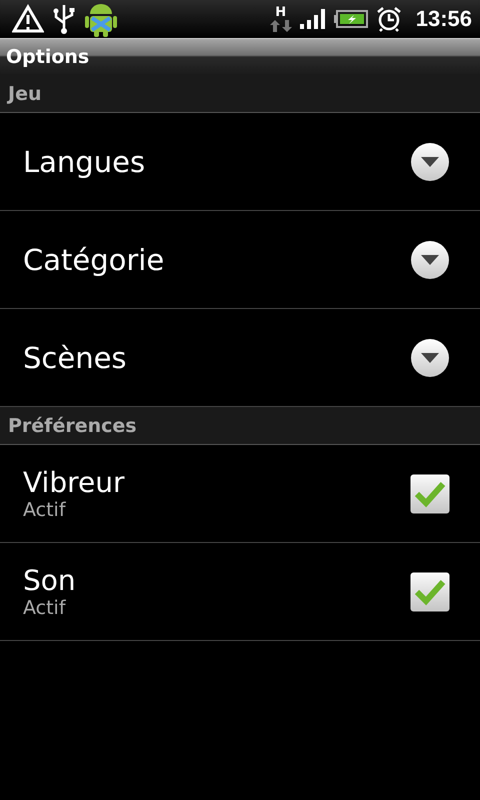 The width and height of the screenshot is (480, 800). What do you see at coordinates (48, 57) in the screenshot?
I see `screen-title: Options` at bounding box center [48, 57].